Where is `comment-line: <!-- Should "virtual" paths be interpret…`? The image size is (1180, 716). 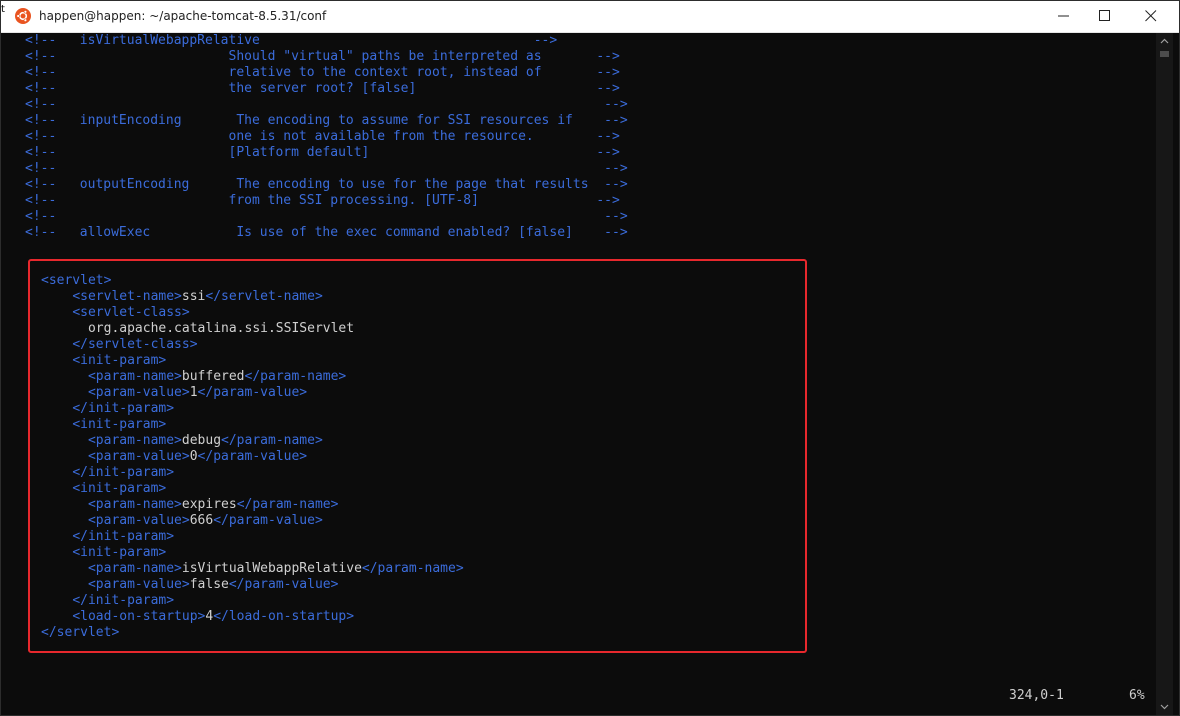
comment-line: <!-- Should "virtual" paths be interpret… is located at coordinates (322, 56).